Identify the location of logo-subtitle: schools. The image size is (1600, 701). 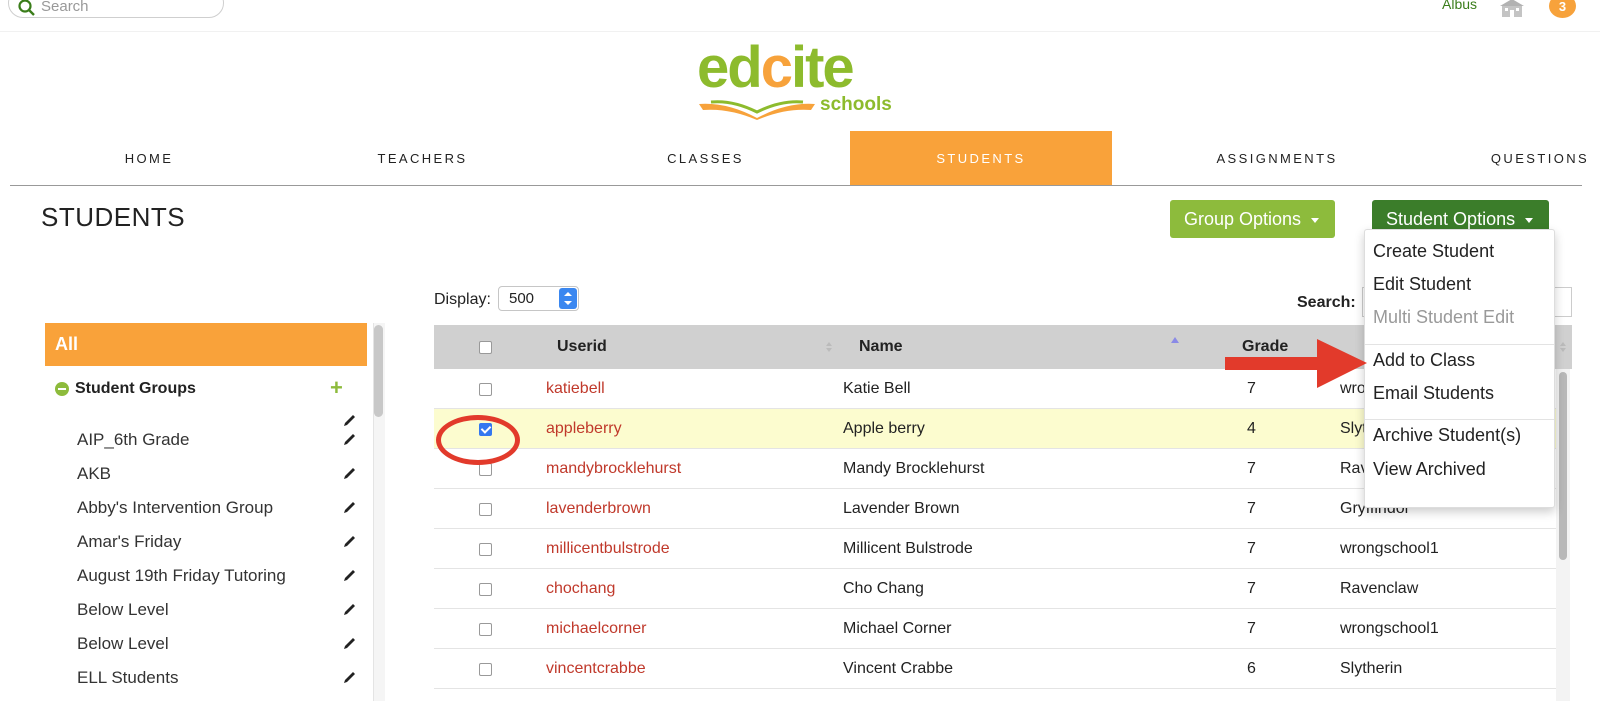
(856, 104).